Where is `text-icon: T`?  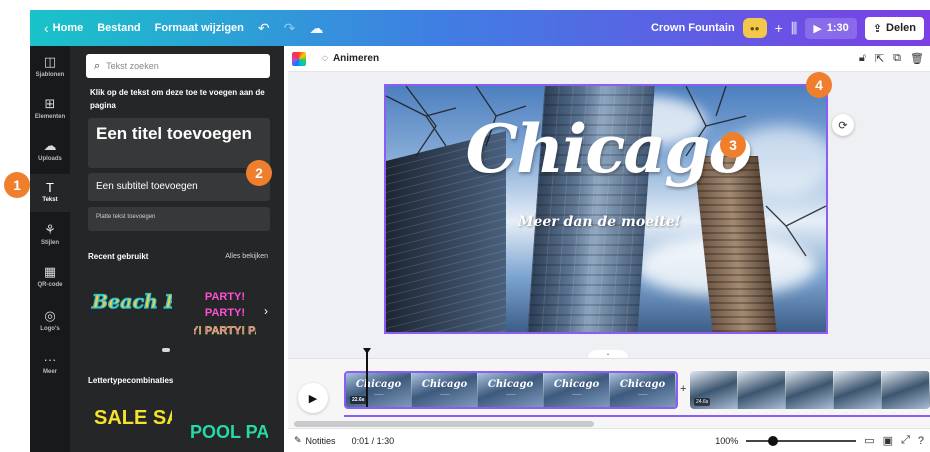
text-icon: T is located at coordinates (50, 187).